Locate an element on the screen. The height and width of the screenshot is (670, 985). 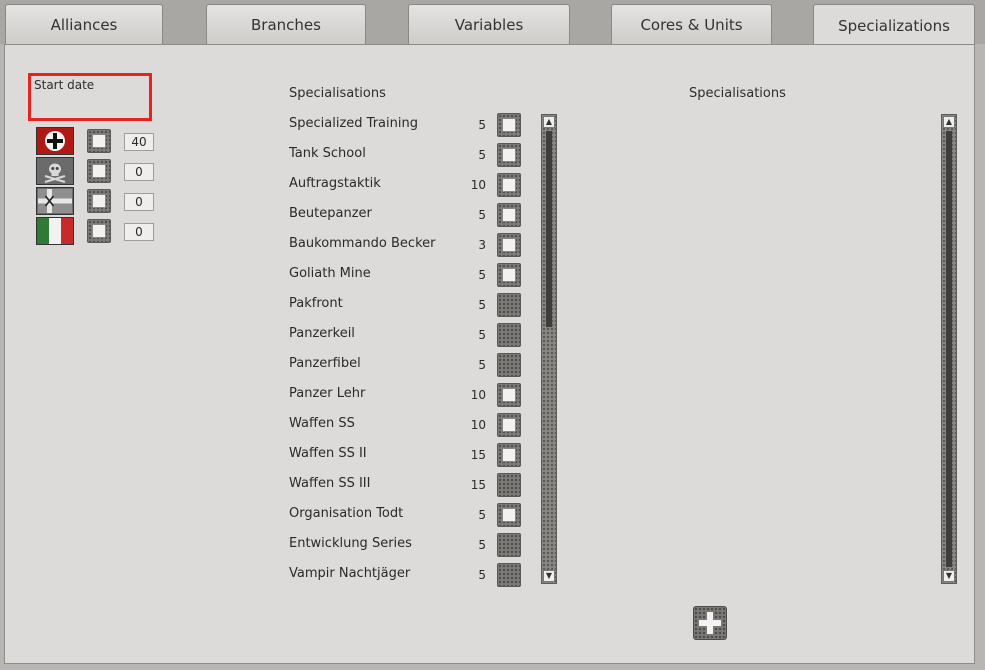
tab-variables: Variables is located at coordinates (489, 24).